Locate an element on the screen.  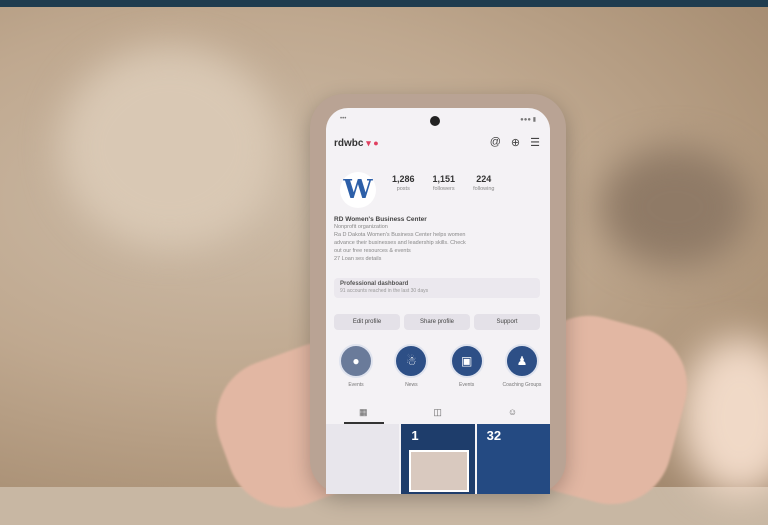
profile-buttons: Edit profile Share profile Support is located at coordinates (437, 322).